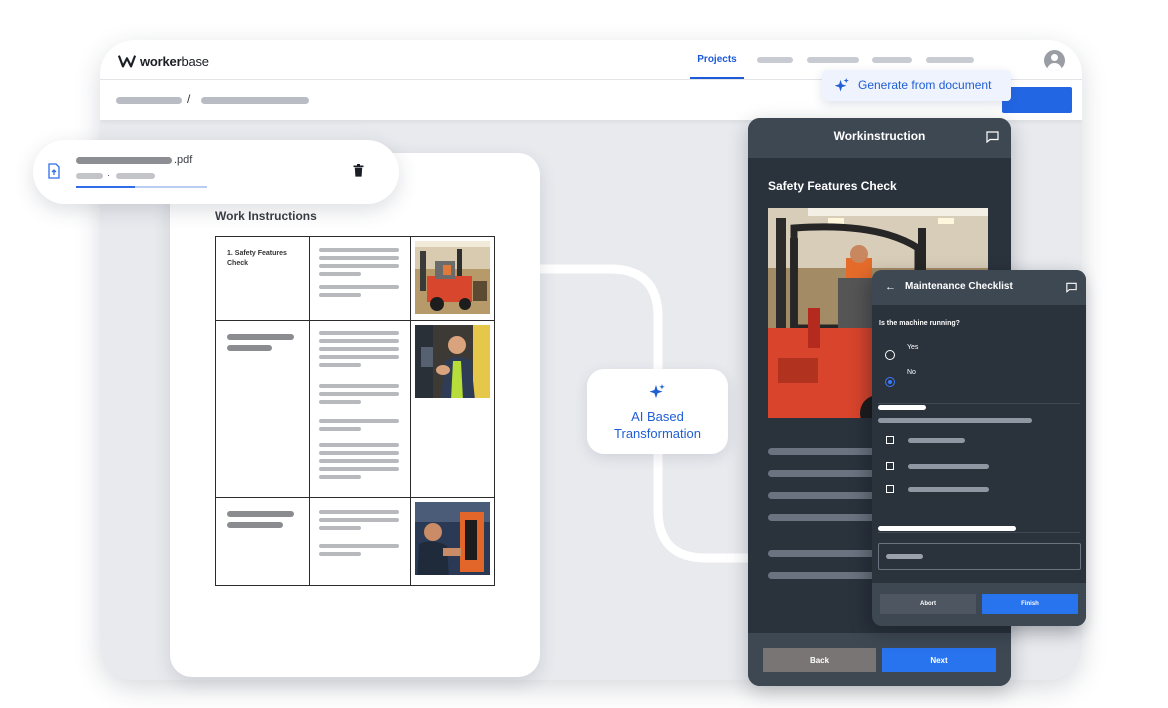 The image size is (1168, 708). What do you see at coordinates (717, 59) in the screenshot?
I see `nav-tab-projects: Projects` at bounding box center [717, 59].